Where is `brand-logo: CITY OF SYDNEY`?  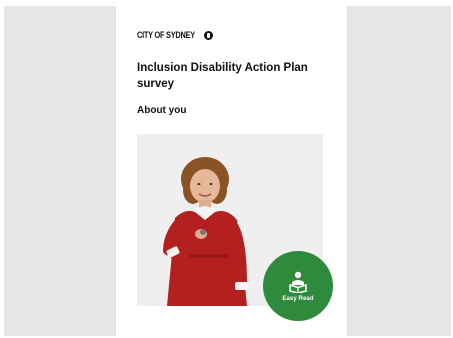
brand-logo: CITY OF SYDNEY is located at coordinates (175, 35).